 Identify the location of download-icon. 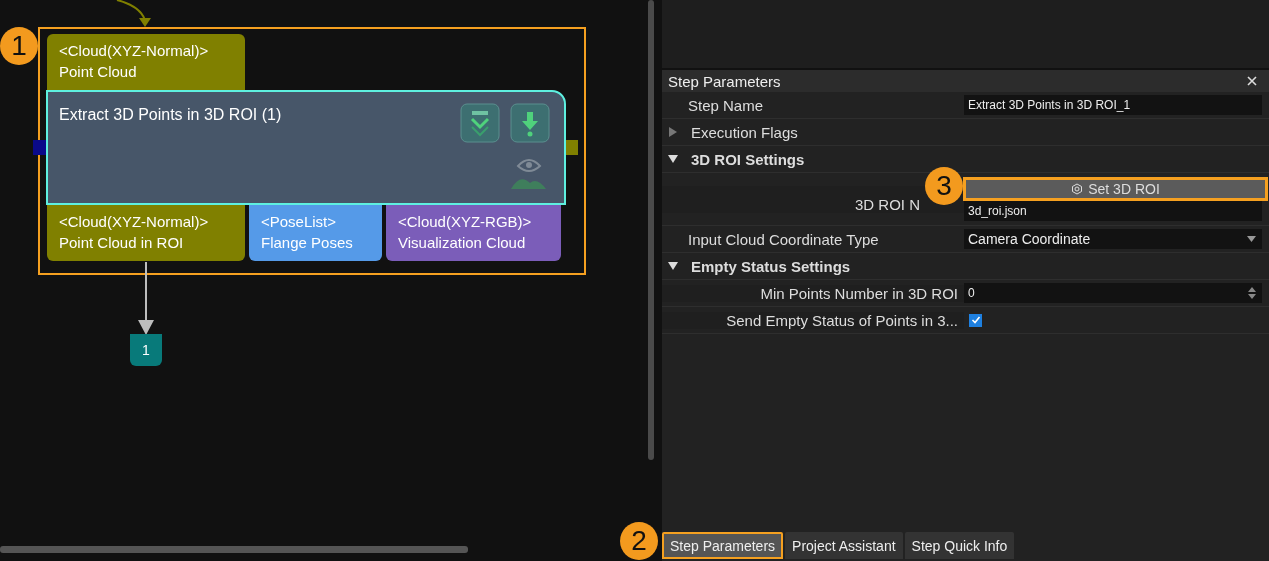
(530, 123).